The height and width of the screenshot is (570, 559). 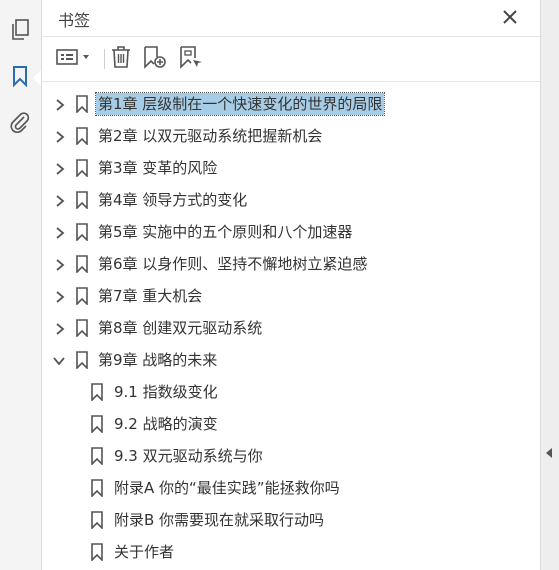 What do you see at coordinates (240, 104) in the screenshot?
I see `bookmark-label: 第1章 层级制在一个快速变化的世界的局限` at bounding box center [240, 104].